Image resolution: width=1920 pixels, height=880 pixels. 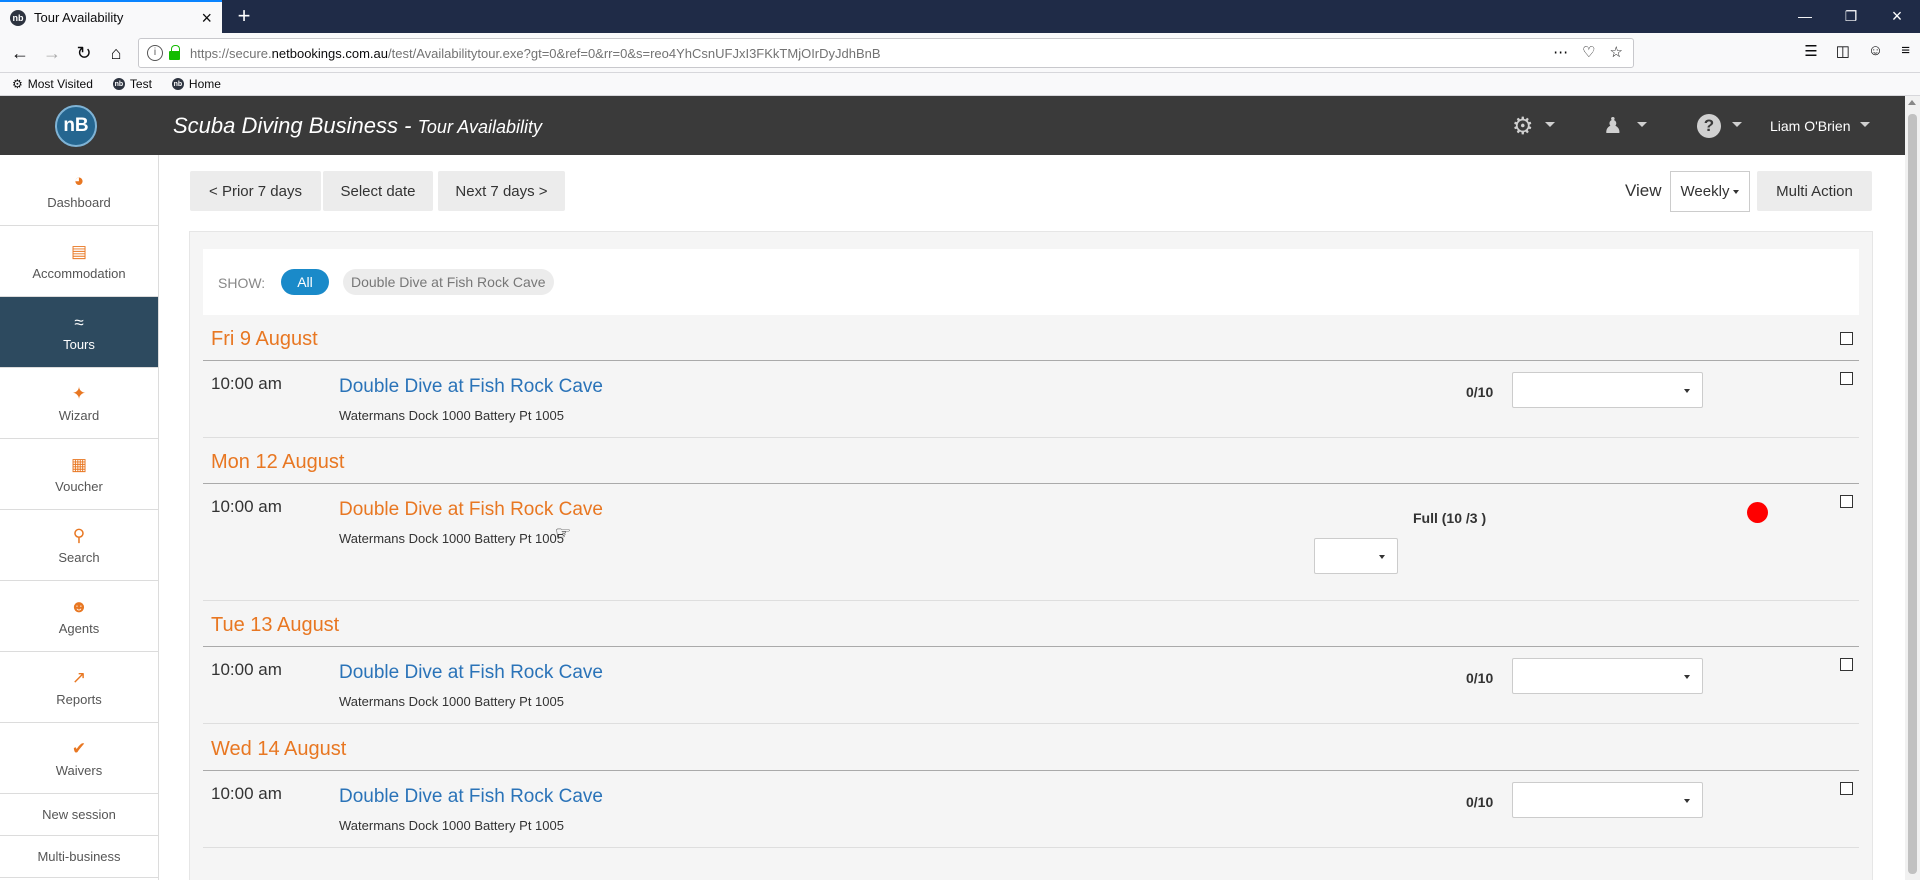 I want to click on forward-icon: →, so click(x=52, y=53).